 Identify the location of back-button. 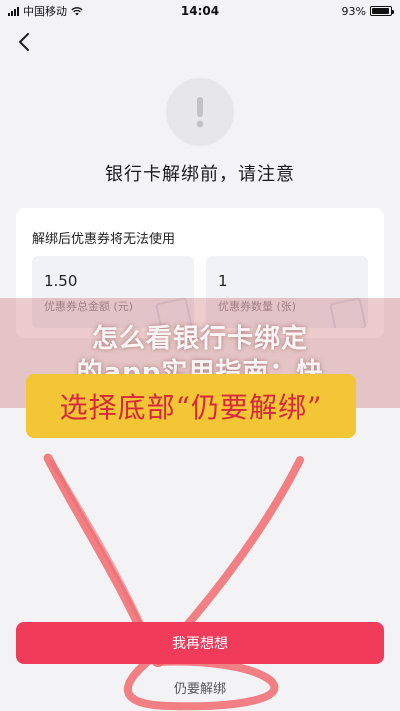
(24, 42).